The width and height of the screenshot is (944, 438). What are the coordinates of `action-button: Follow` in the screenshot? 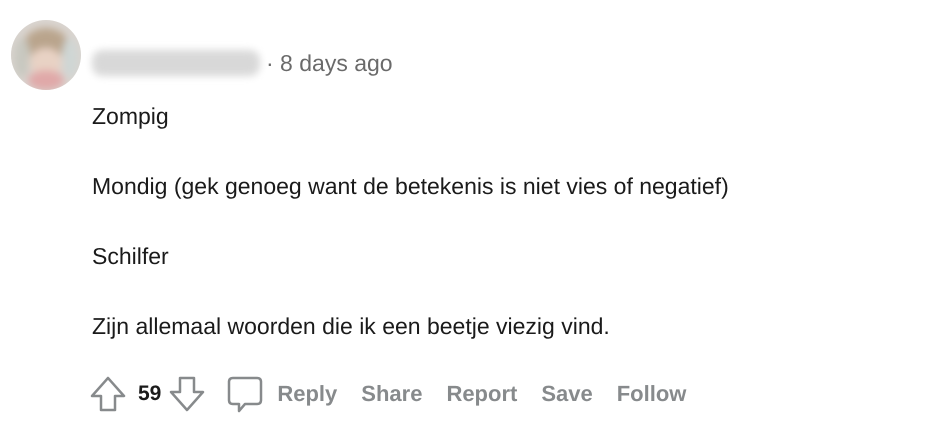 It's located at (651, 394).